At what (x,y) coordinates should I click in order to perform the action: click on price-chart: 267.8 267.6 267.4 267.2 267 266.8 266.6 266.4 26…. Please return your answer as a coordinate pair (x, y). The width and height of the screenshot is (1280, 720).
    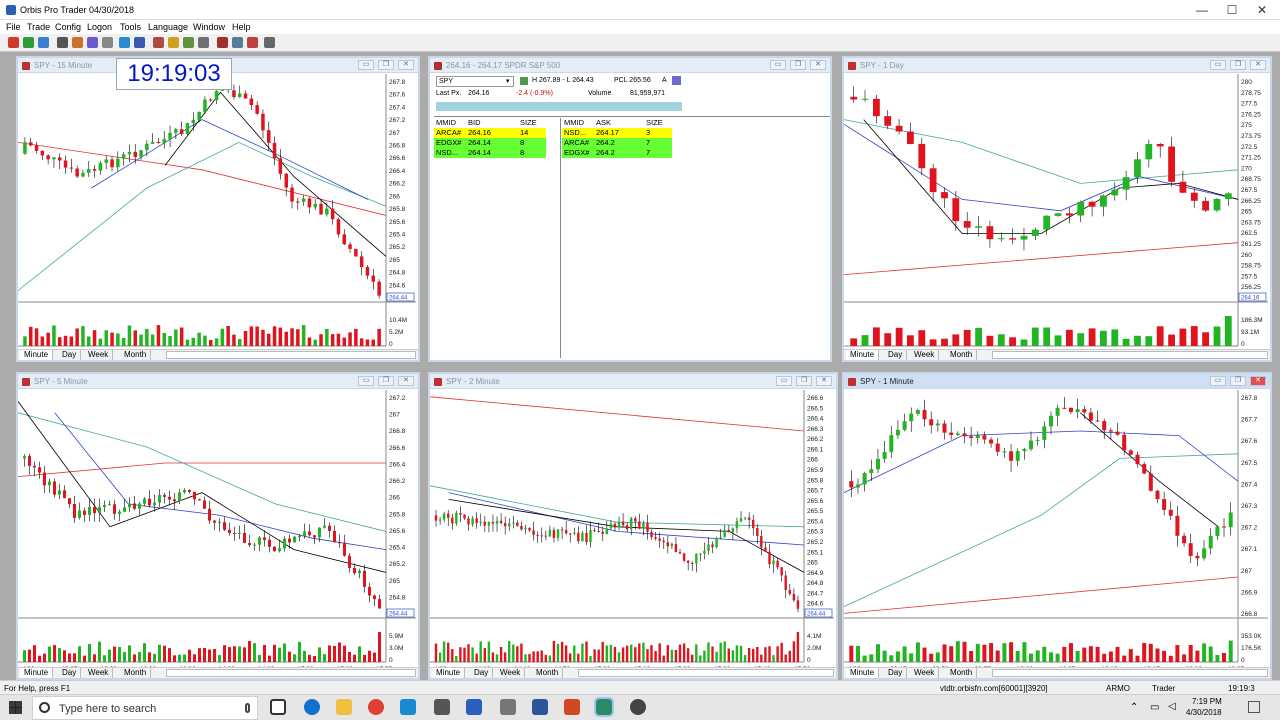
    Looking at the image, I should click on (218, 212).